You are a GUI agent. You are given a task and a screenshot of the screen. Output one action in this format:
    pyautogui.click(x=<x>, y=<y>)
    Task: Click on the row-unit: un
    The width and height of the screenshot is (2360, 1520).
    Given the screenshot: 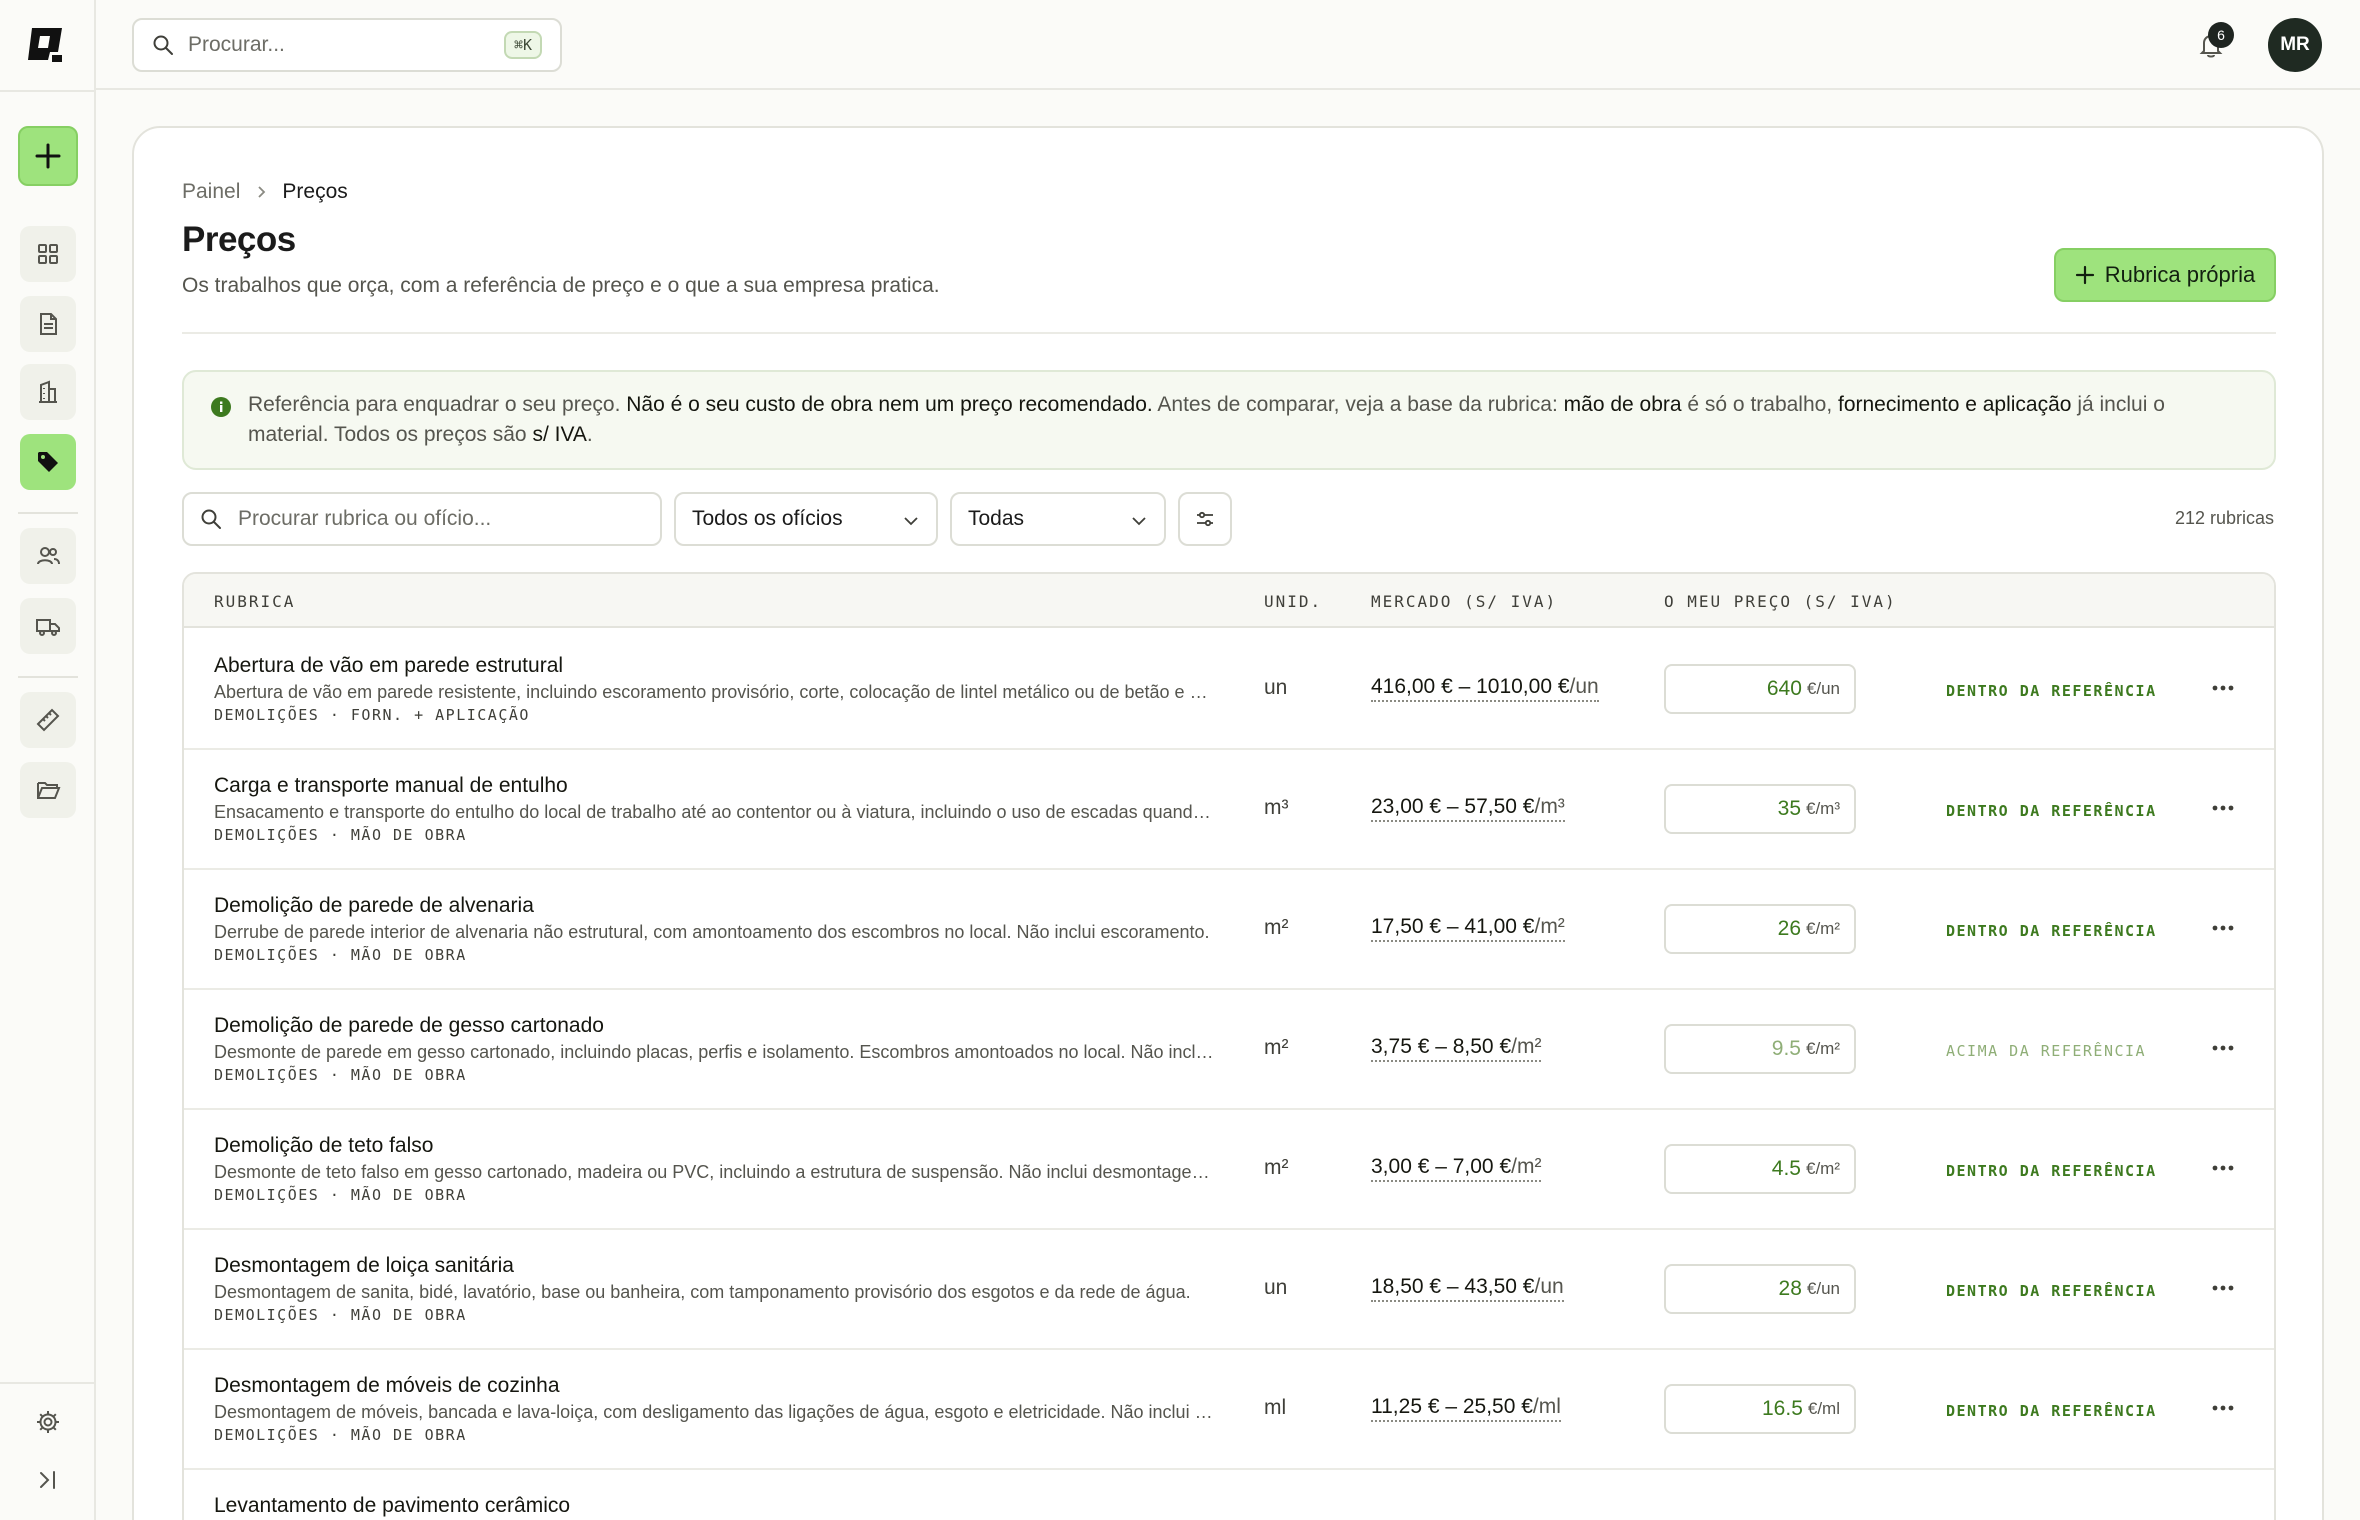 What is the action you would take?
    pyautogui.click(x=1276, y=687)
    